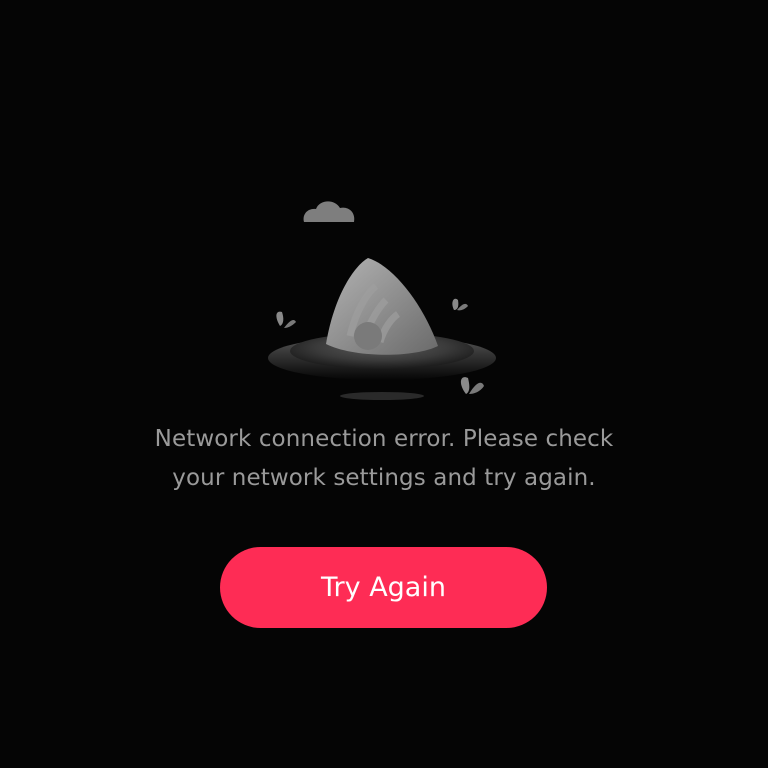 This screenshot has height=768, width=768. Describe the element at coordinates (384, 478) in the screenshot. I see `error-message-line-2: your network settings and try again.` at that location.